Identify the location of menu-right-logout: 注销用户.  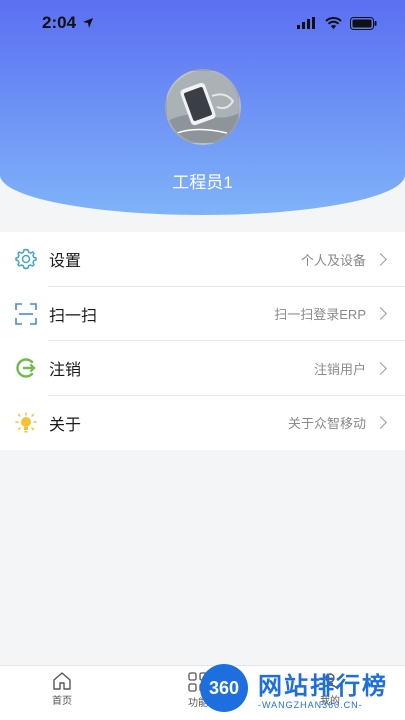
(351, 368).